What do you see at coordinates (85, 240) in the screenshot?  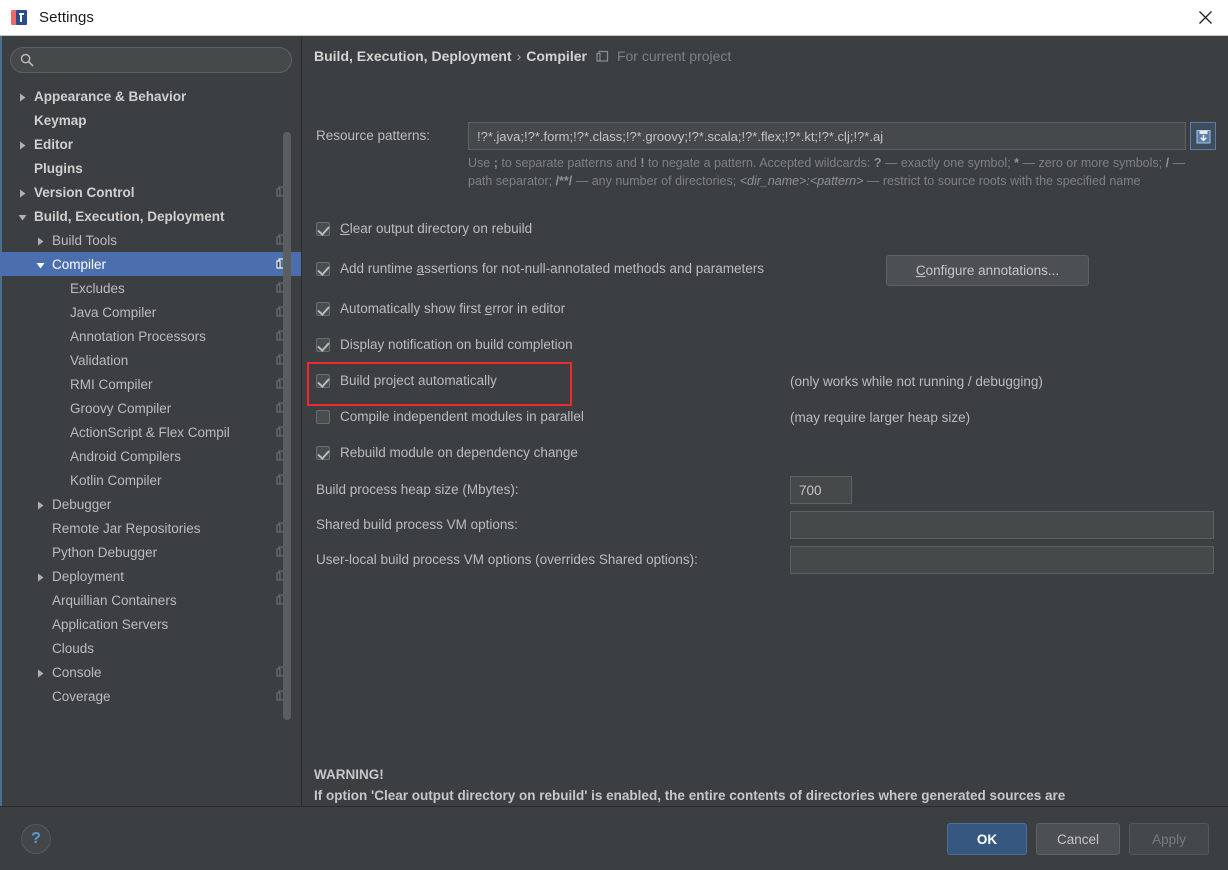 I see `sidebar-item-label: Build Tools` at bounding box center [85, 240].